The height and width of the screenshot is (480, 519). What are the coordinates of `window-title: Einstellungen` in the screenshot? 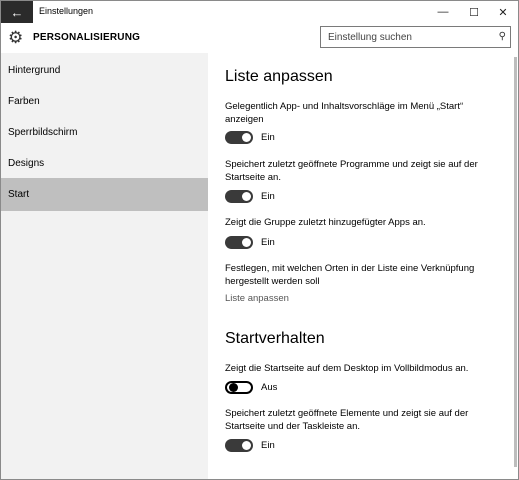 It's located at (66, 11).